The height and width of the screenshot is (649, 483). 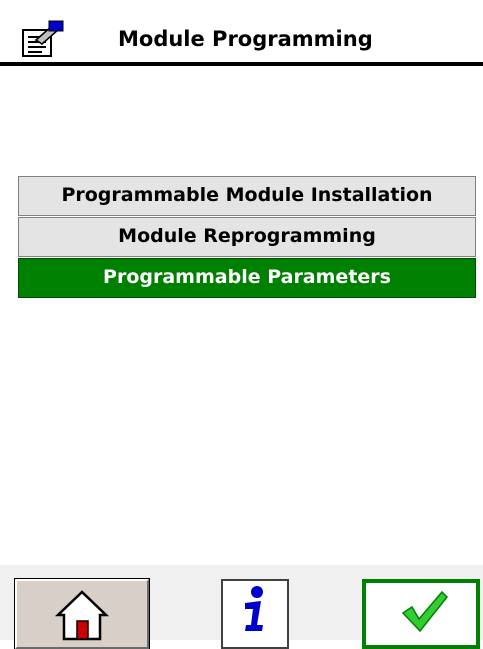 I want to click on bottom-toolbar, so click(x=241, y=607).